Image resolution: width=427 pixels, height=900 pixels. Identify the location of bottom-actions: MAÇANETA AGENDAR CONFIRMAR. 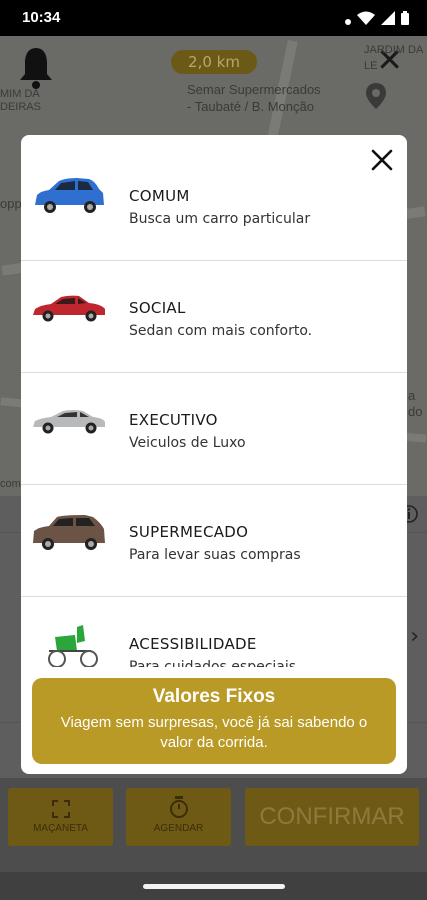
(213, 825).